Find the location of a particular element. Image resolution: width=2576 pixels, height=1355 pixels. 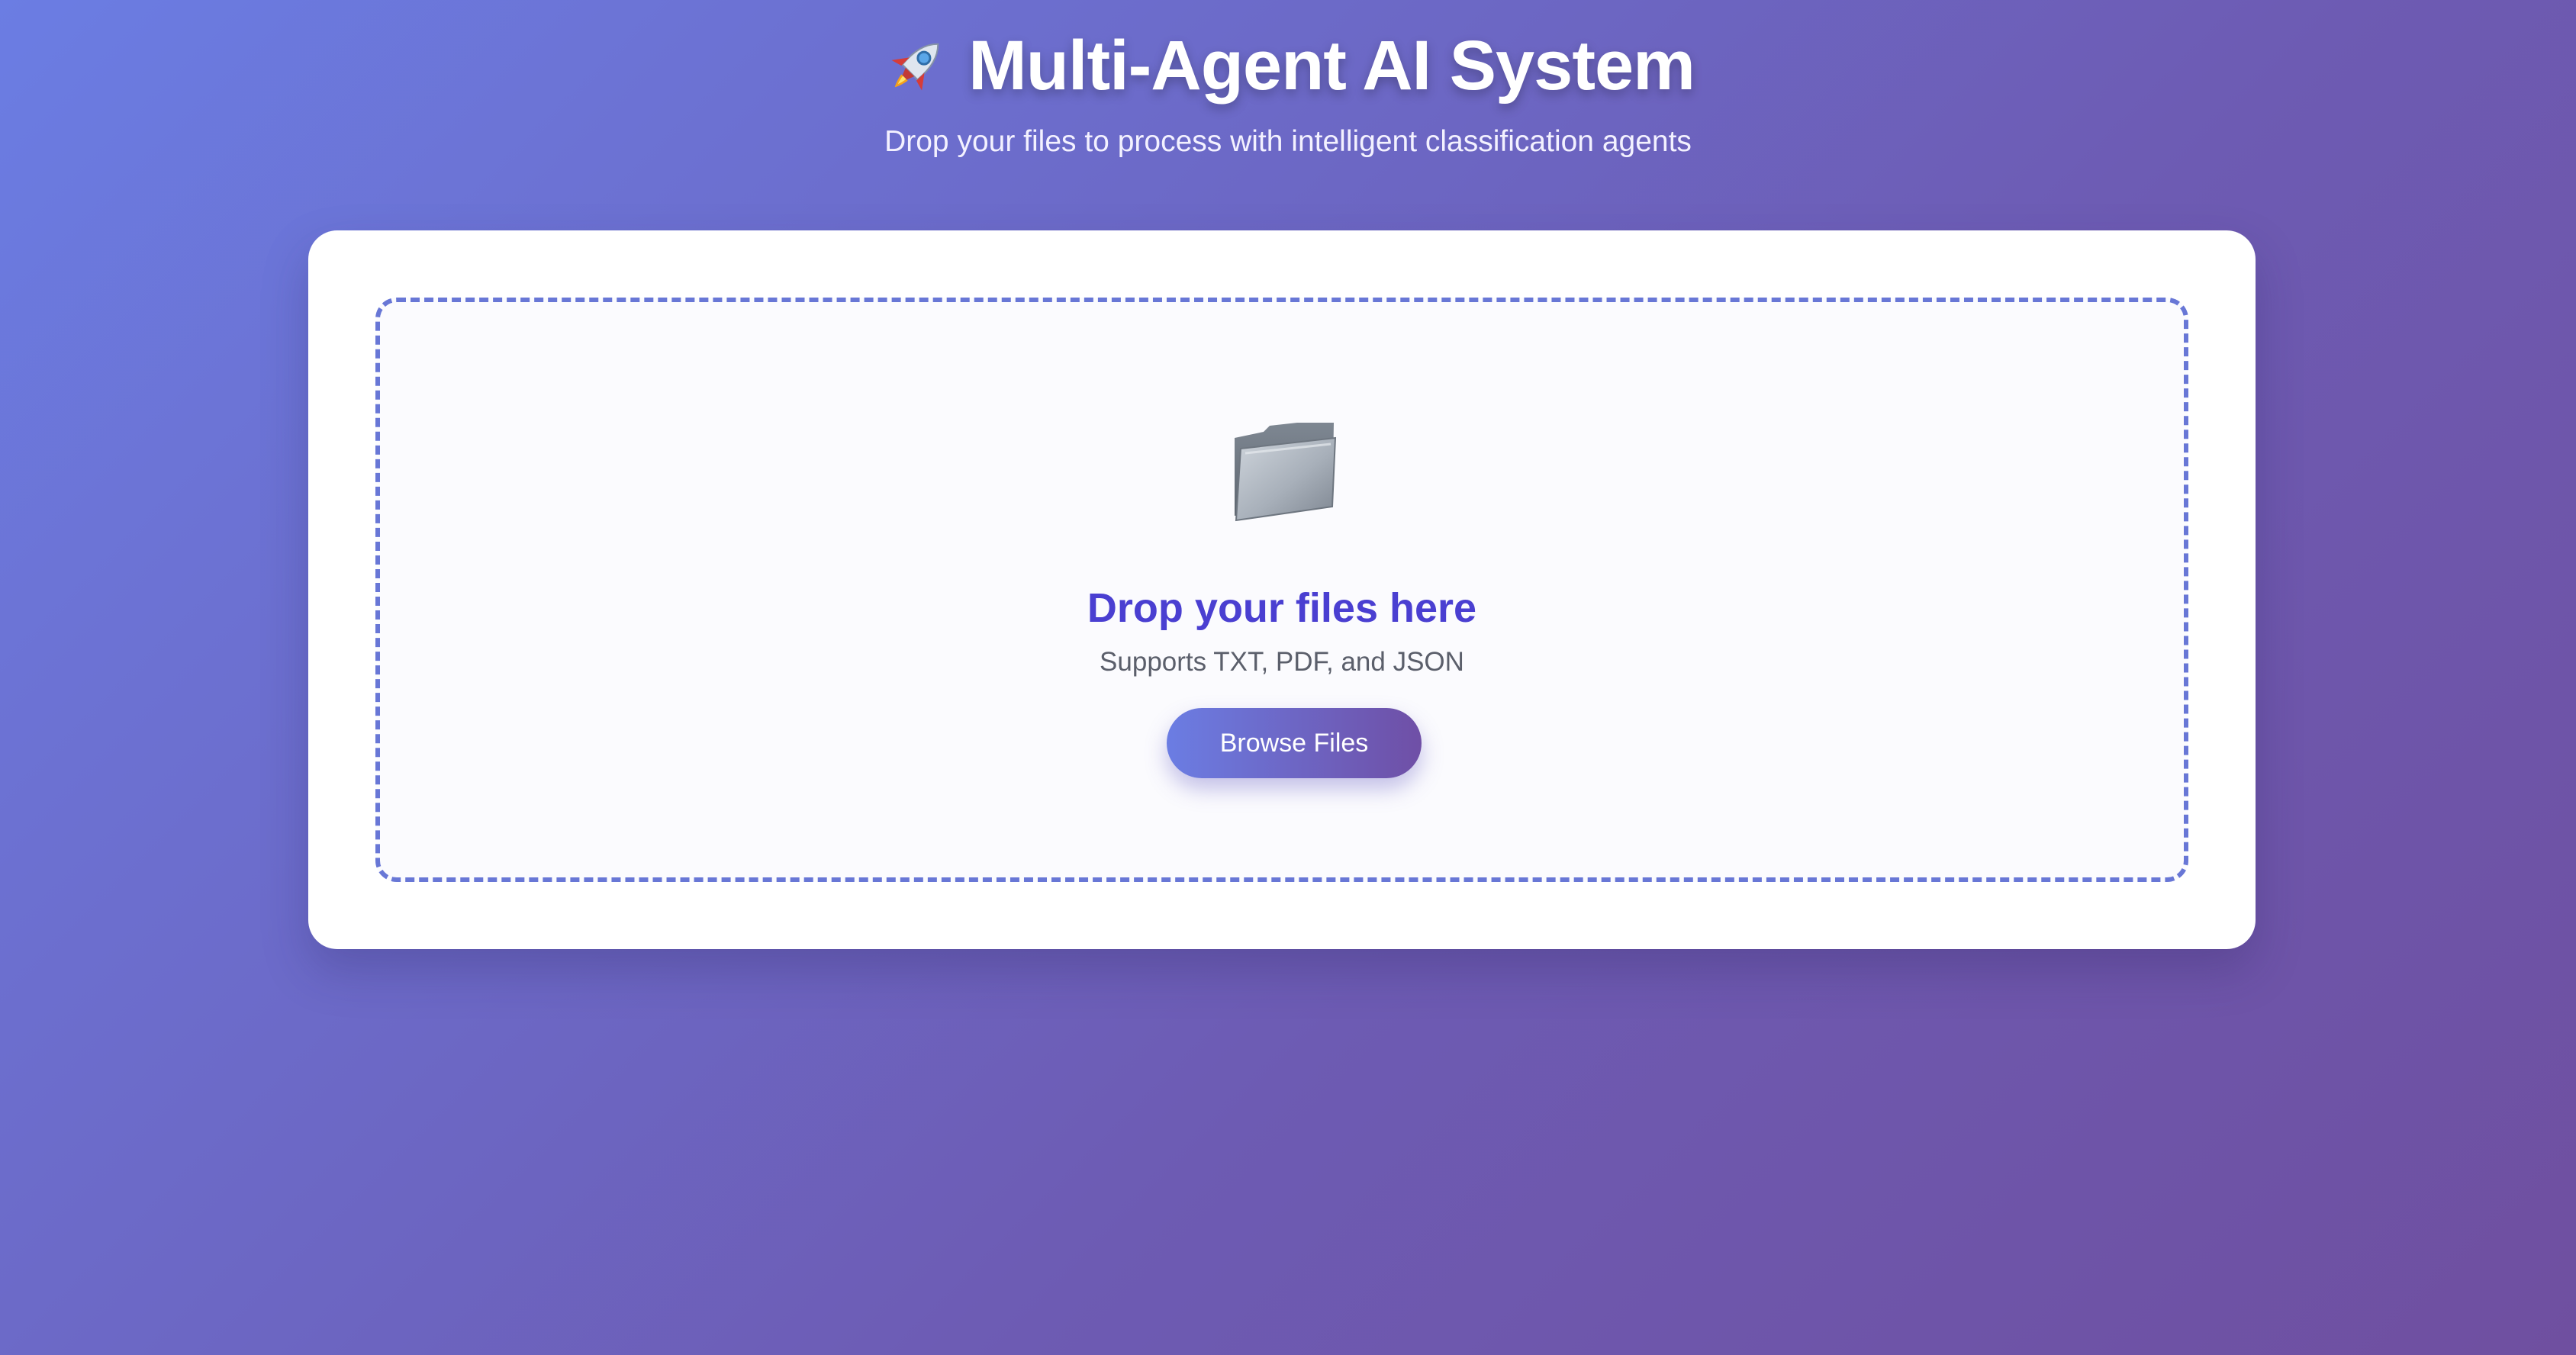

page-title-text: Multi-Agent AI System is located at coordinates (1331, 65).